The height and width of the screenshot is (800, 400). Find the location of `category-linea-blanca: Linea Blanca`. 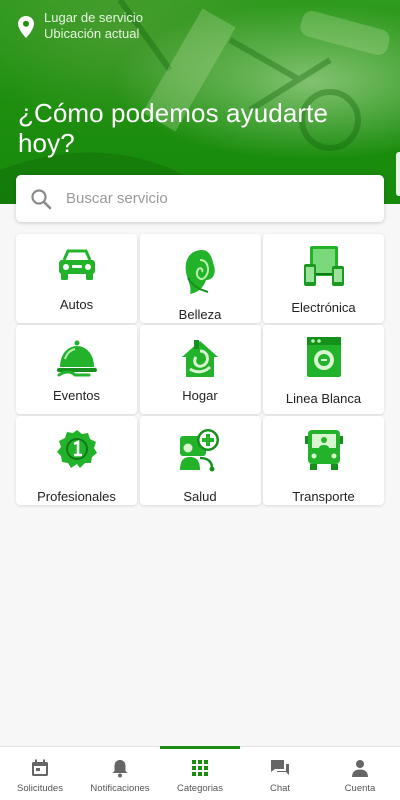

category-linea-blanca: Linea Blanca is located at coordinates (323, 369).